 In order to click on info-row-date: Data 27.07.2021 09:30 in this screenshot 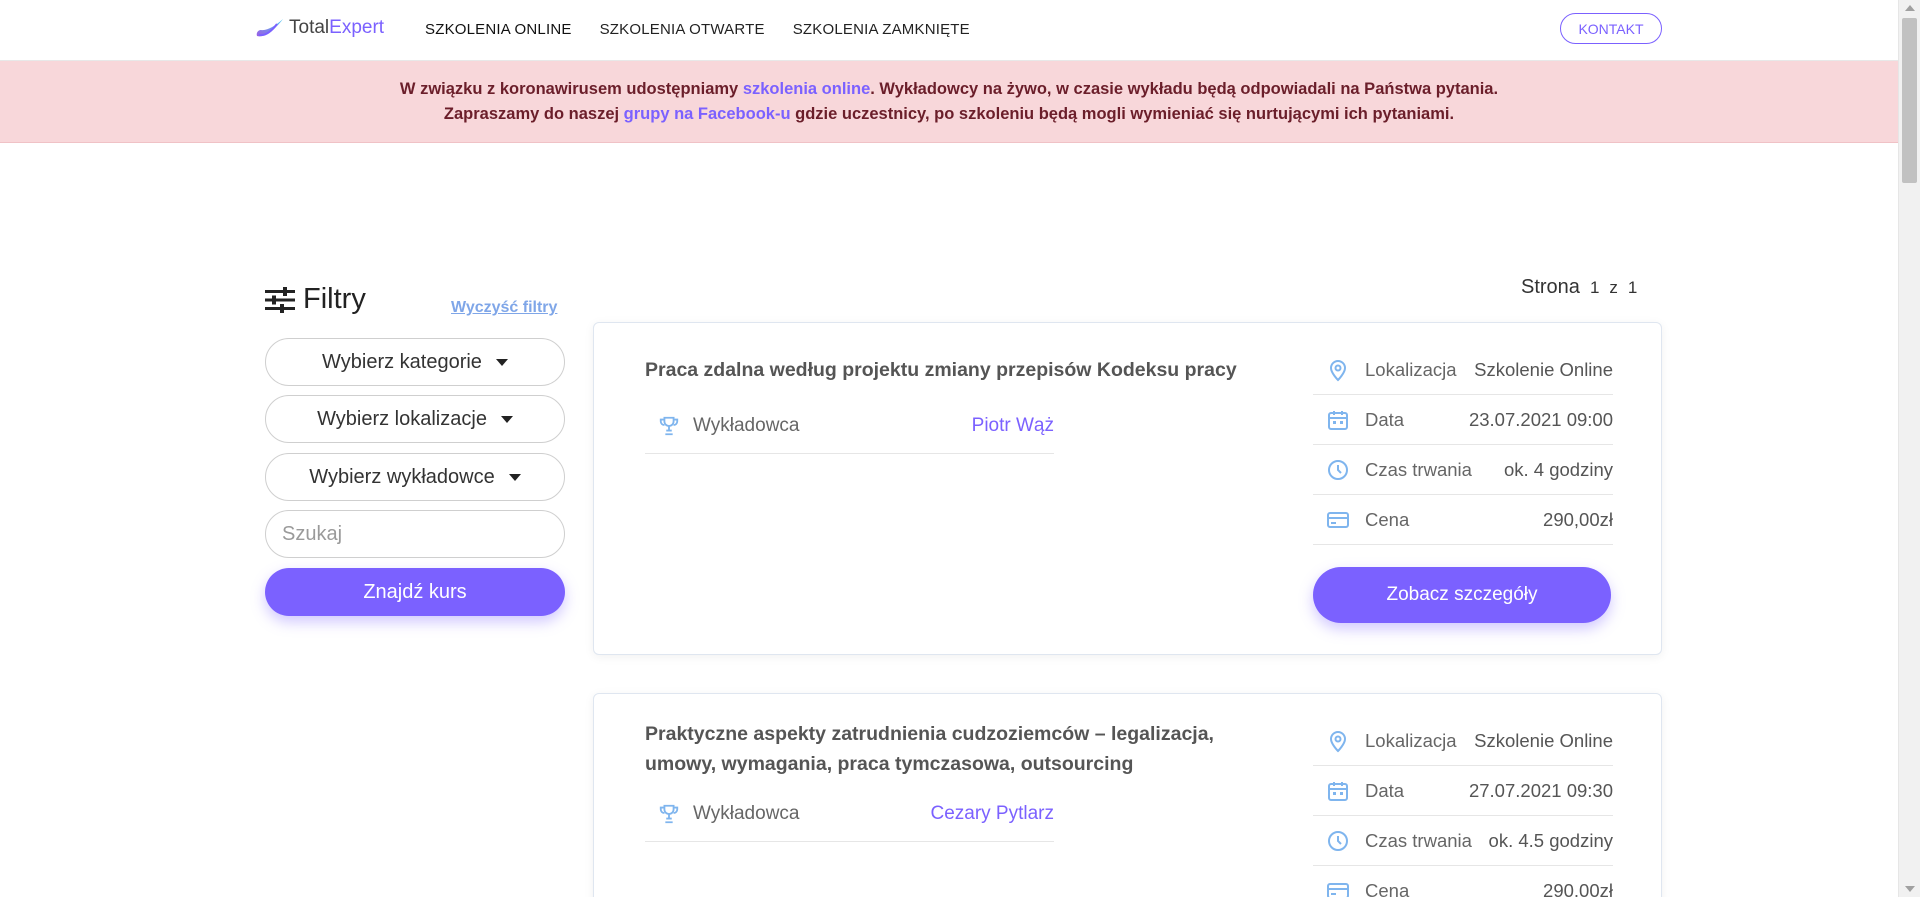, I will do `click(1463, 791)`.